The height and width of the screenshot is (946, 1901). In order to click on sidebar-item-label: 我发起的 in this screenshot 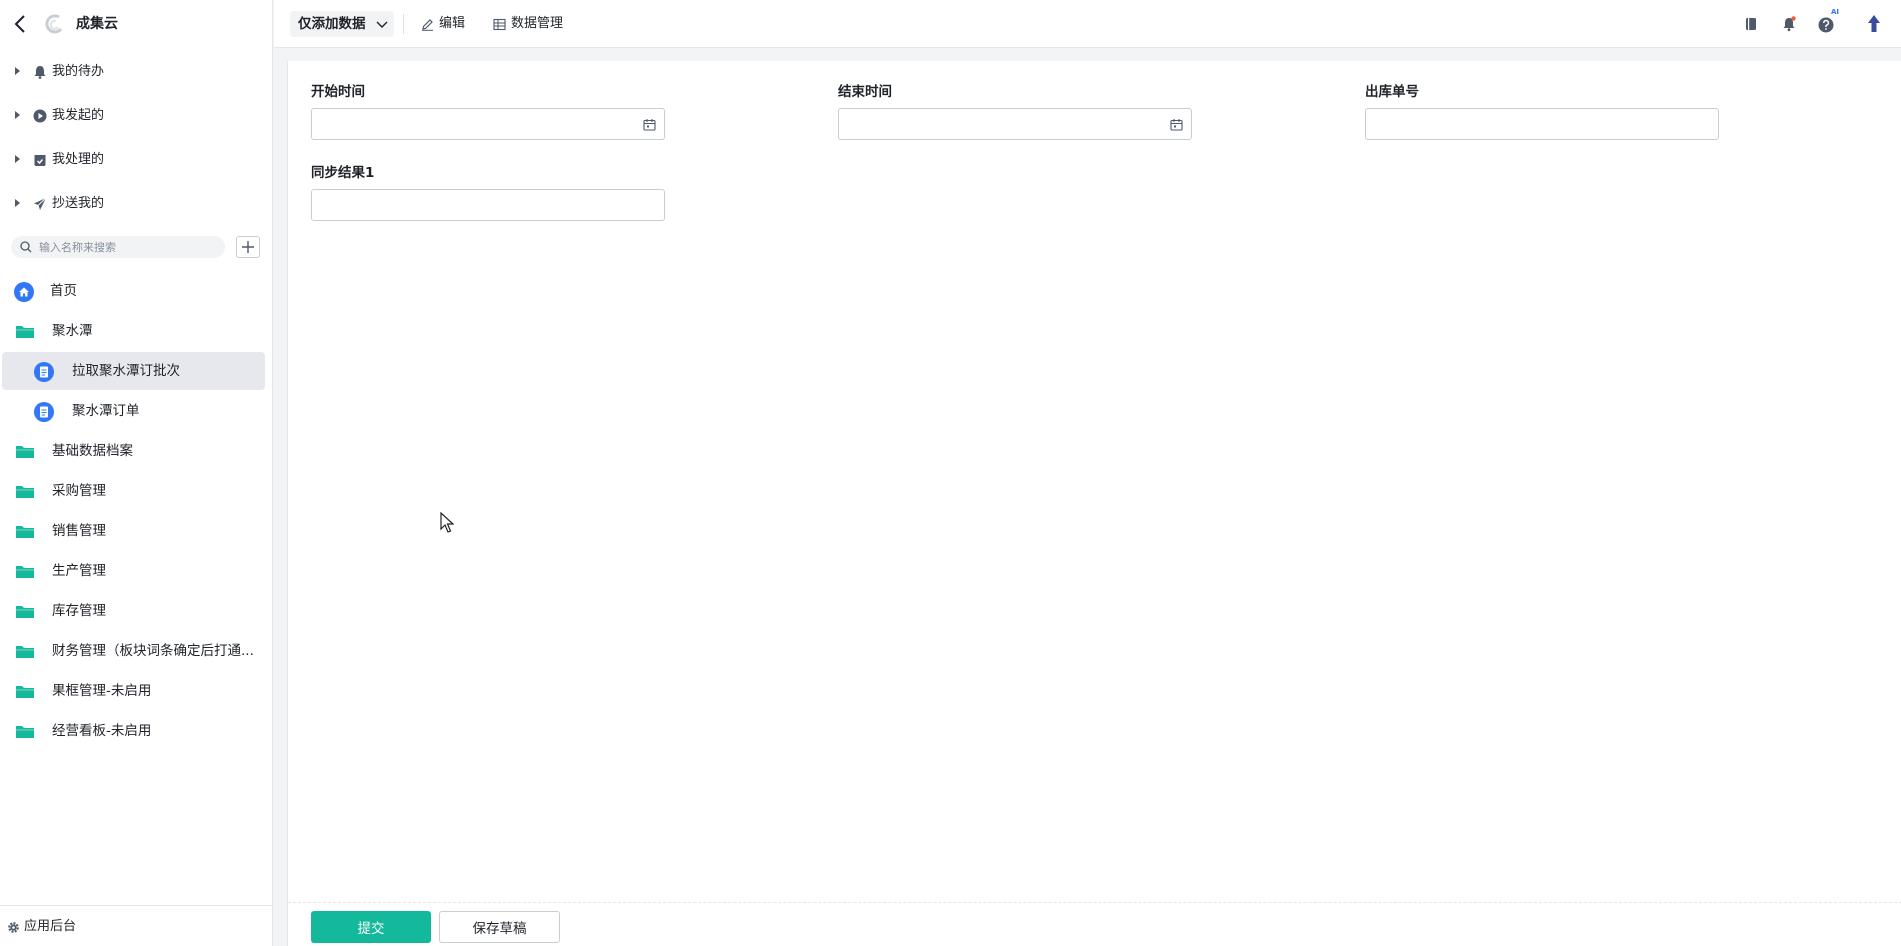, I will do `click(78, 115)`.